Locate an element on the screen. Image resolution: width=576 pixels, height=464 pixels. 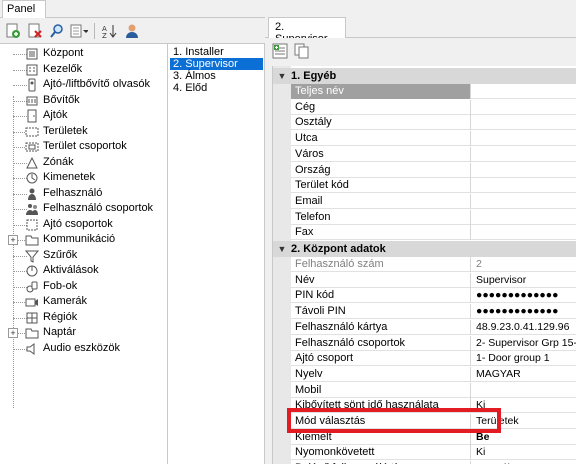
area-icon is located at coordinates (32, 132).